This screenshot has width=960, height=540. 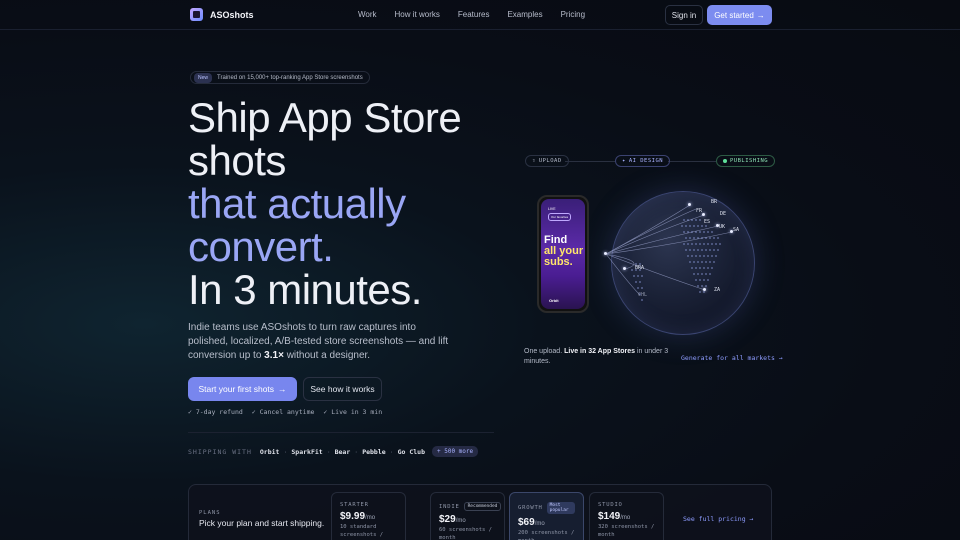 What do you see at coordinates (210, 513) in the screenshot?
I see `plans-label: PLANS` at bounding box center [210, 513].